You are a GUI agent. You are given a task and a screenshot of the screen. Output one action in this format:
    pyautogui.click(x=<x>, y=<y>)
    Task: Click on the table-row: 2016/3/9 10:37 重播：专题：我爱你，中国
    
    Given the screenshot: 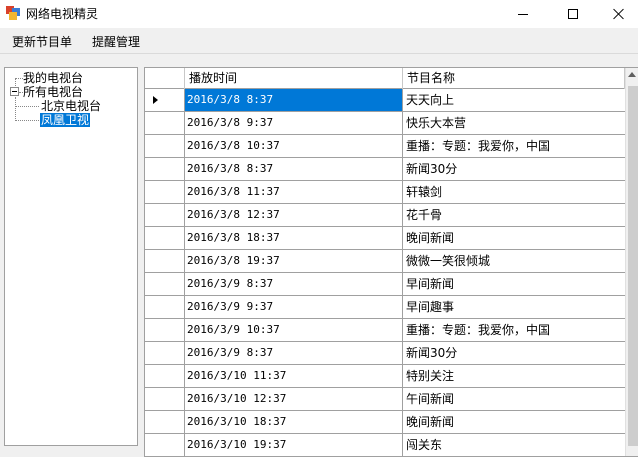 What is the action you would take?
    pyautogui.click(x=385, y=330)
    